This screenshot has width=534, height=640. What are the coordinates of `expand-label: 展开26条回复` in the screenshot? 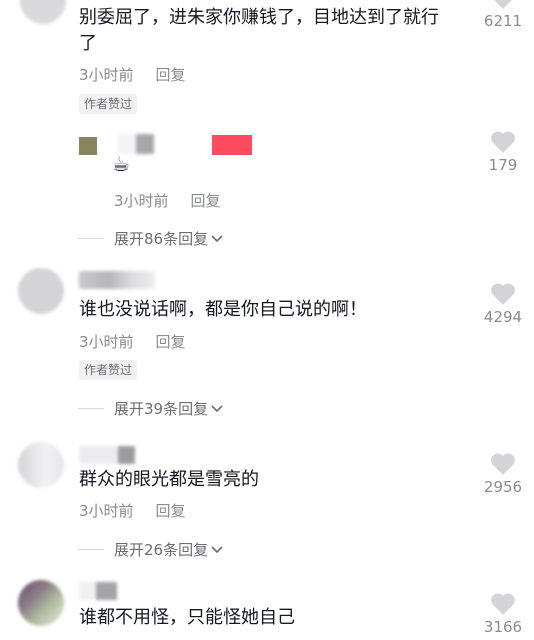 It's located at (161, 550).